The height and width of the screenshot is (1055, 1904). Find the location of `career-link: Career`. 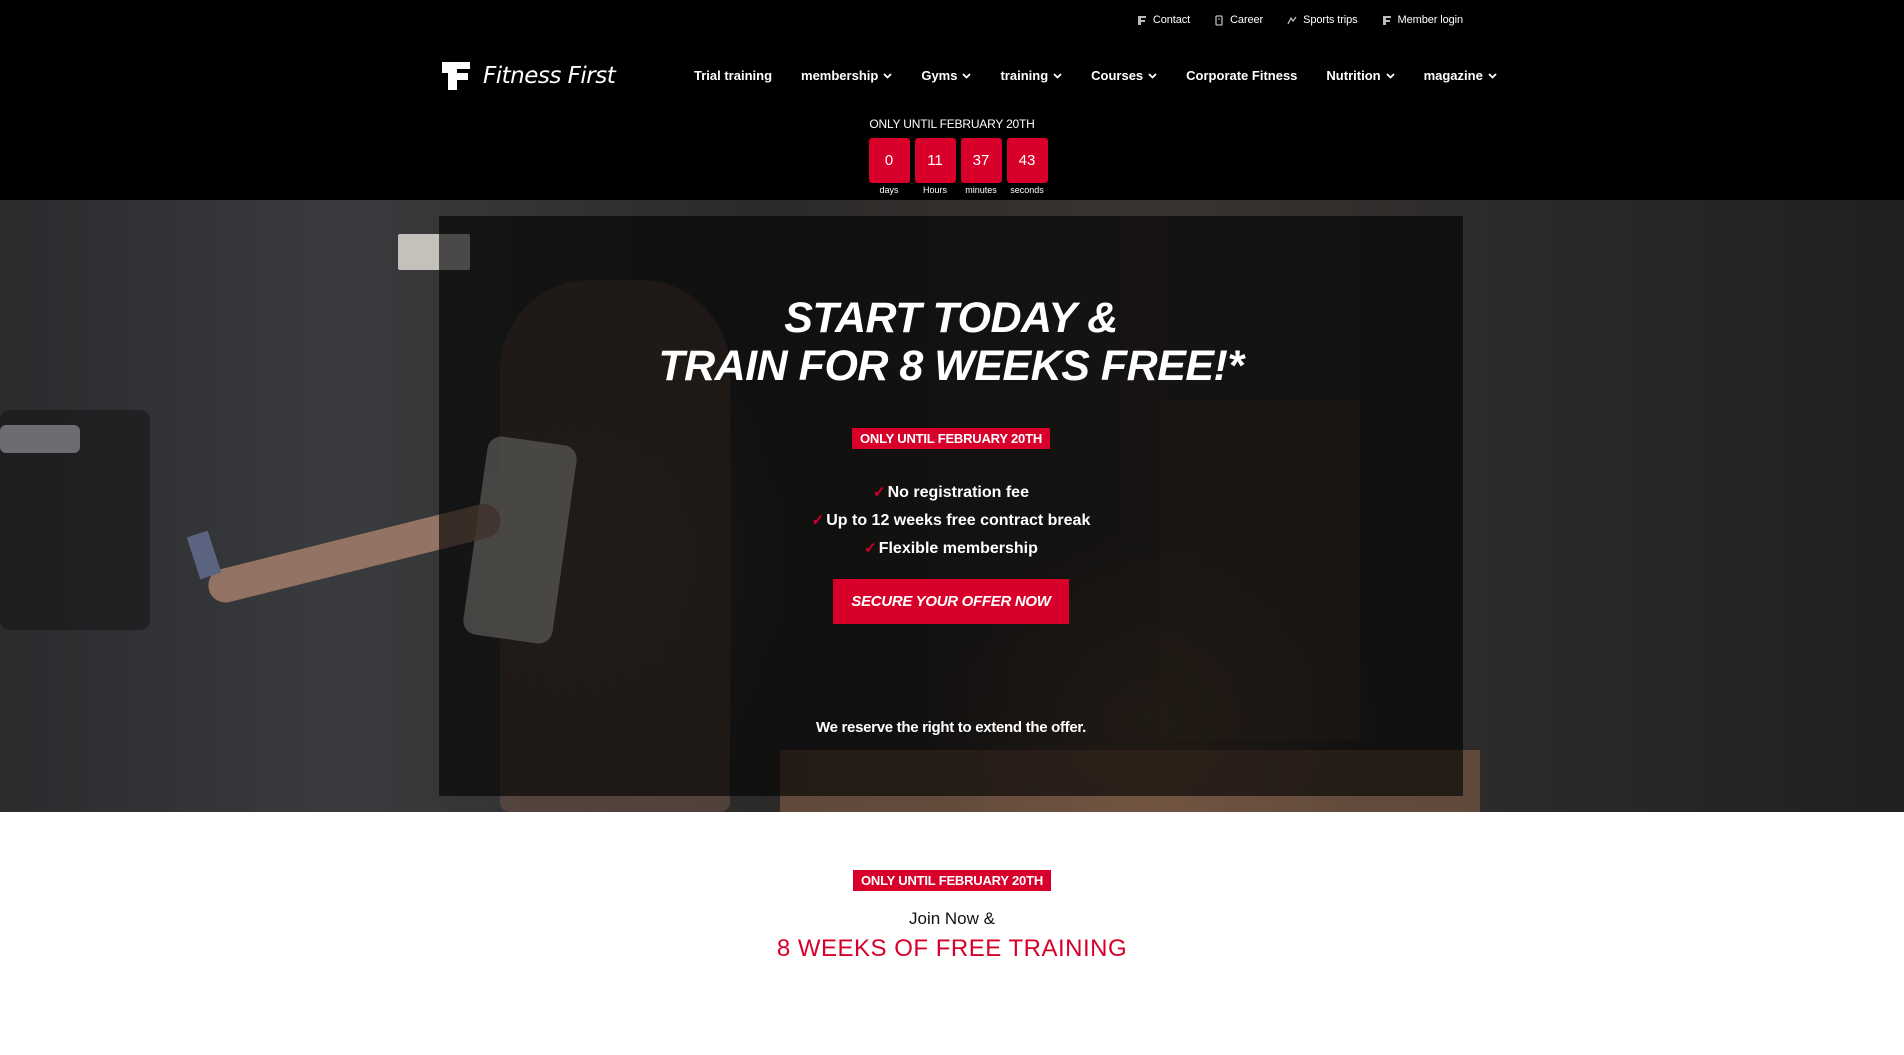

career-link: Career is located at coordinates (1238, 20).